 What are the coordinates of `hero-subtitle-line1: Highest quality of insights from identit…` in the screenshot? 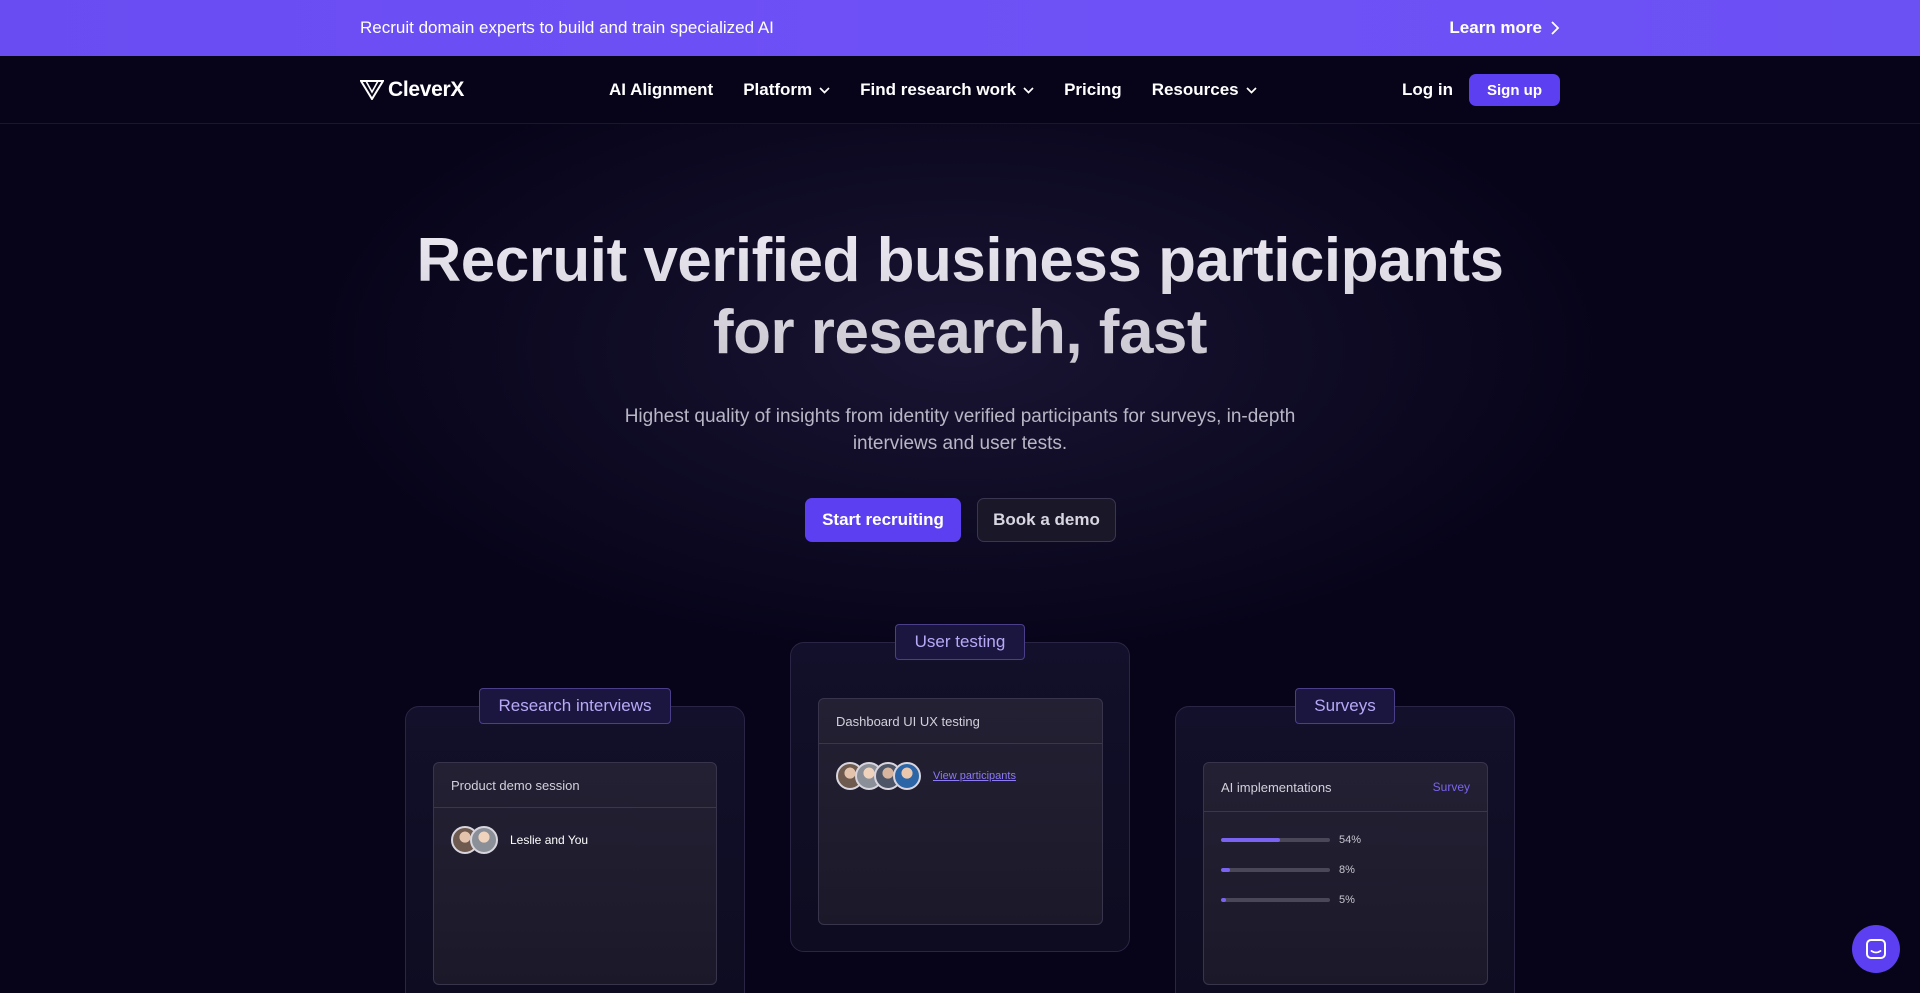 It's located at (960, 416).